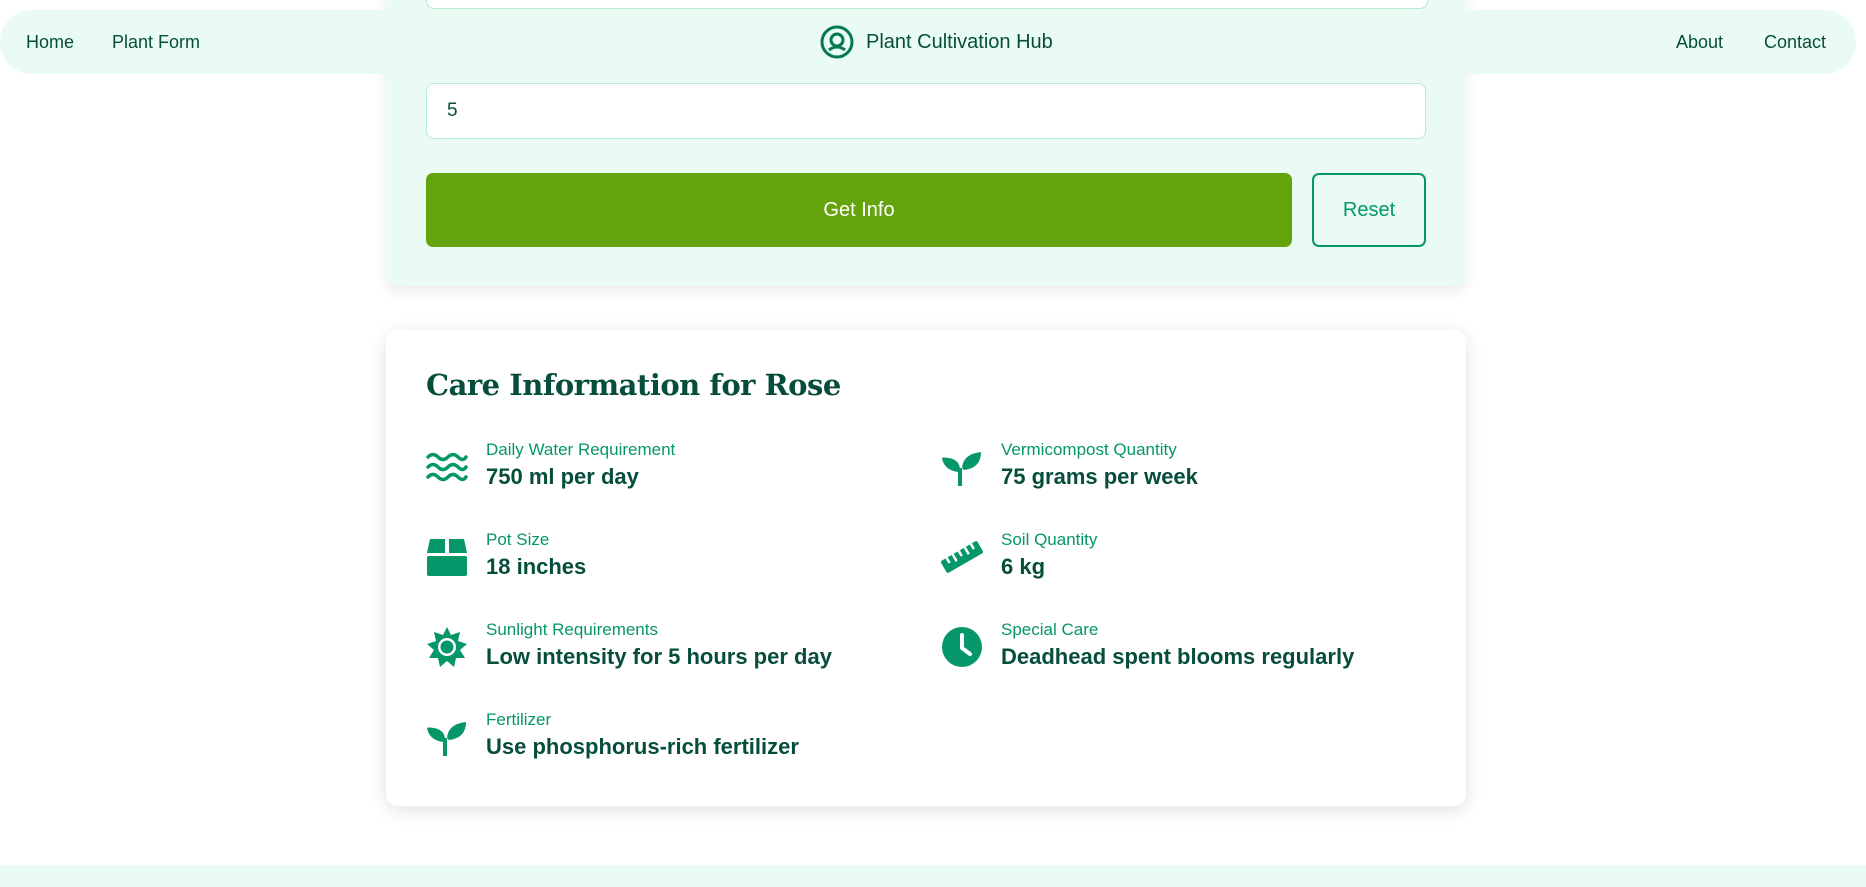 The height and width of the screenshot is (887, 1866). I want to click on info-label: Fertilizer, so click(519, 719).